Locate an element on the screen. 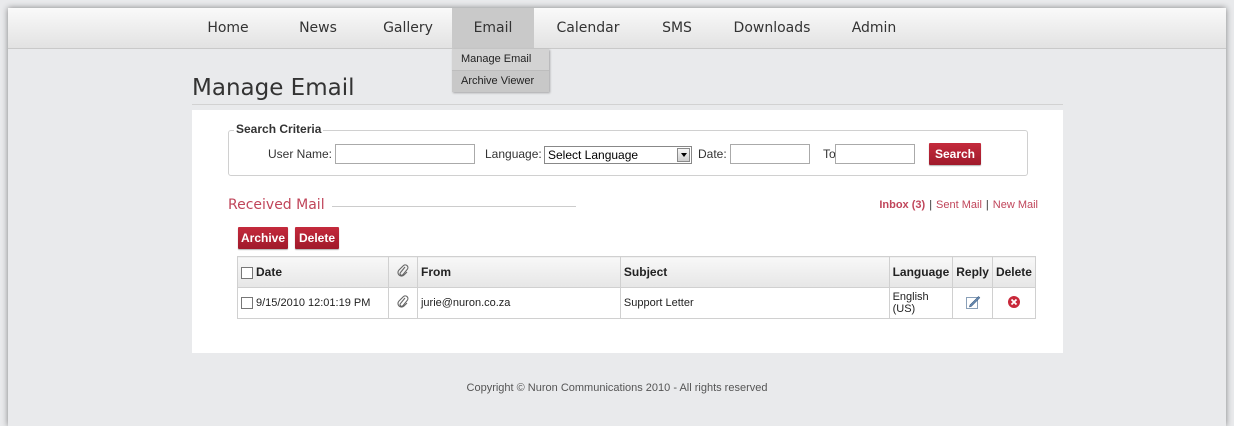 The image size is (1234, 426). reply-cell is located at coordinates (972, 303).